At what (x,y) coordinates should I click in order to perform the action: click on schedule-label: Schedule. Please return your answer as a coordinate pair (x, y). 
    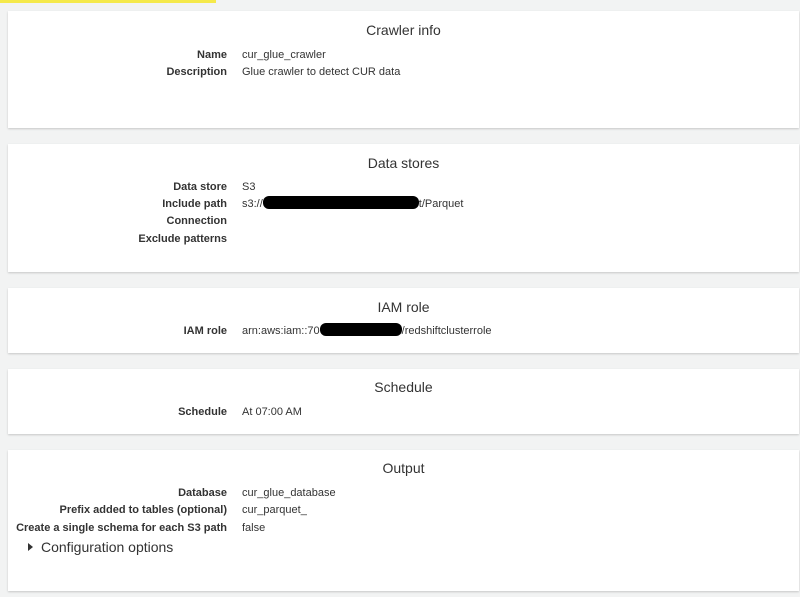
    Looking at the image, I should click on (202, 412).